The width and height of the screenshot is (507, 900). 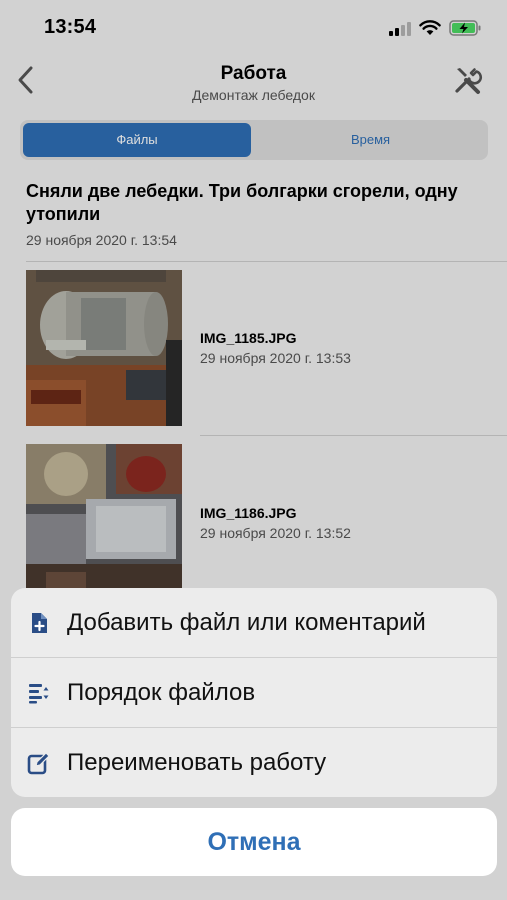 What do you see at coordinates (39, 694) in the screenshot?
I see `sort-order-icon` at bounding box center [39, 694].